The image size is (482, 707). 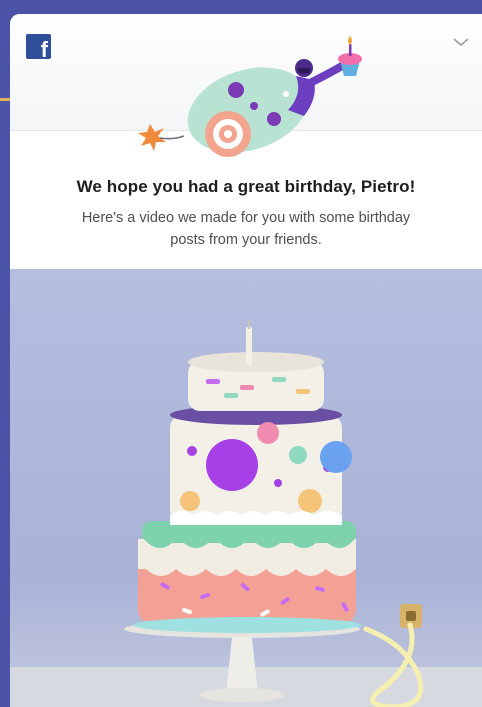 I want to click on facebook-logo-icon: f, so click(x=38, y=48).